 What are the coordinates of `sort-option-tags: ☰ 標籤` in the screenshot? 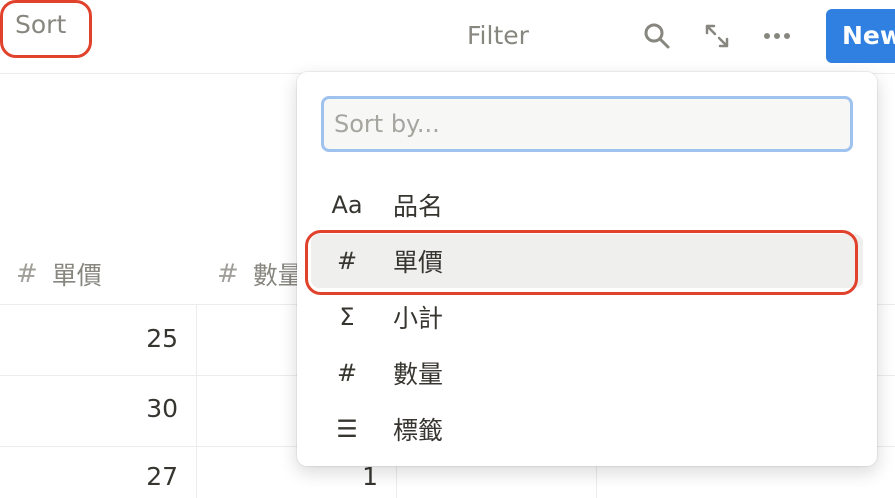 It's located at (587, 429).